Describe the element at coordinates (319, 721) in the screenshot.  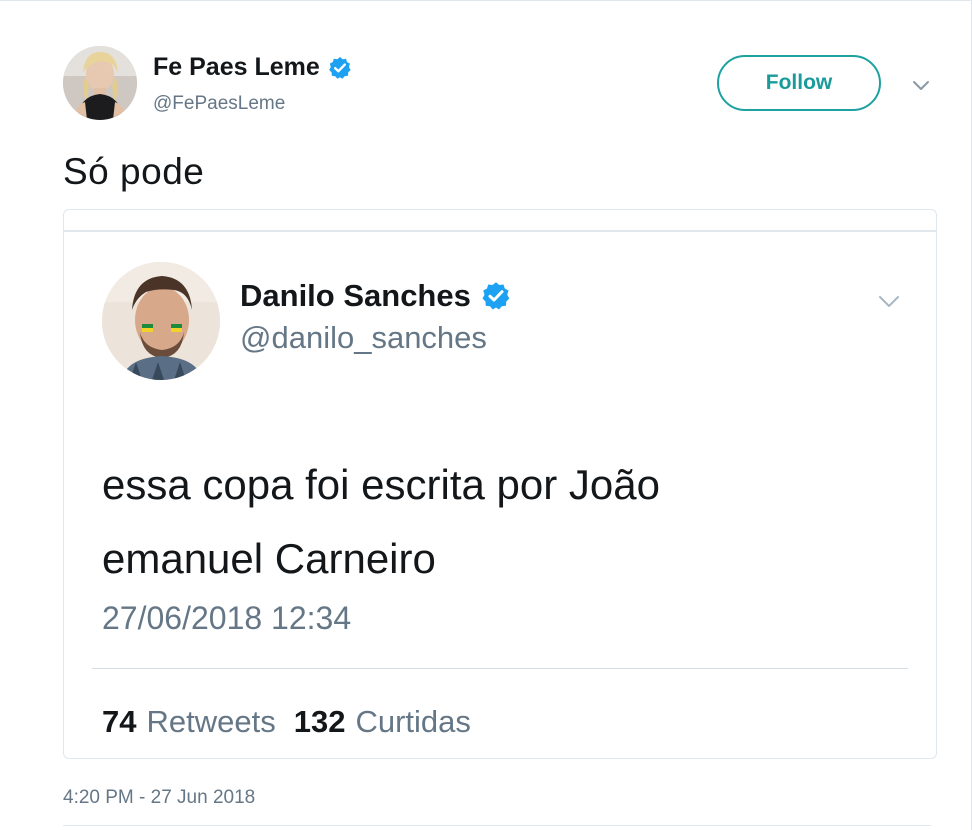
I see `likes-count: 132` at that location.